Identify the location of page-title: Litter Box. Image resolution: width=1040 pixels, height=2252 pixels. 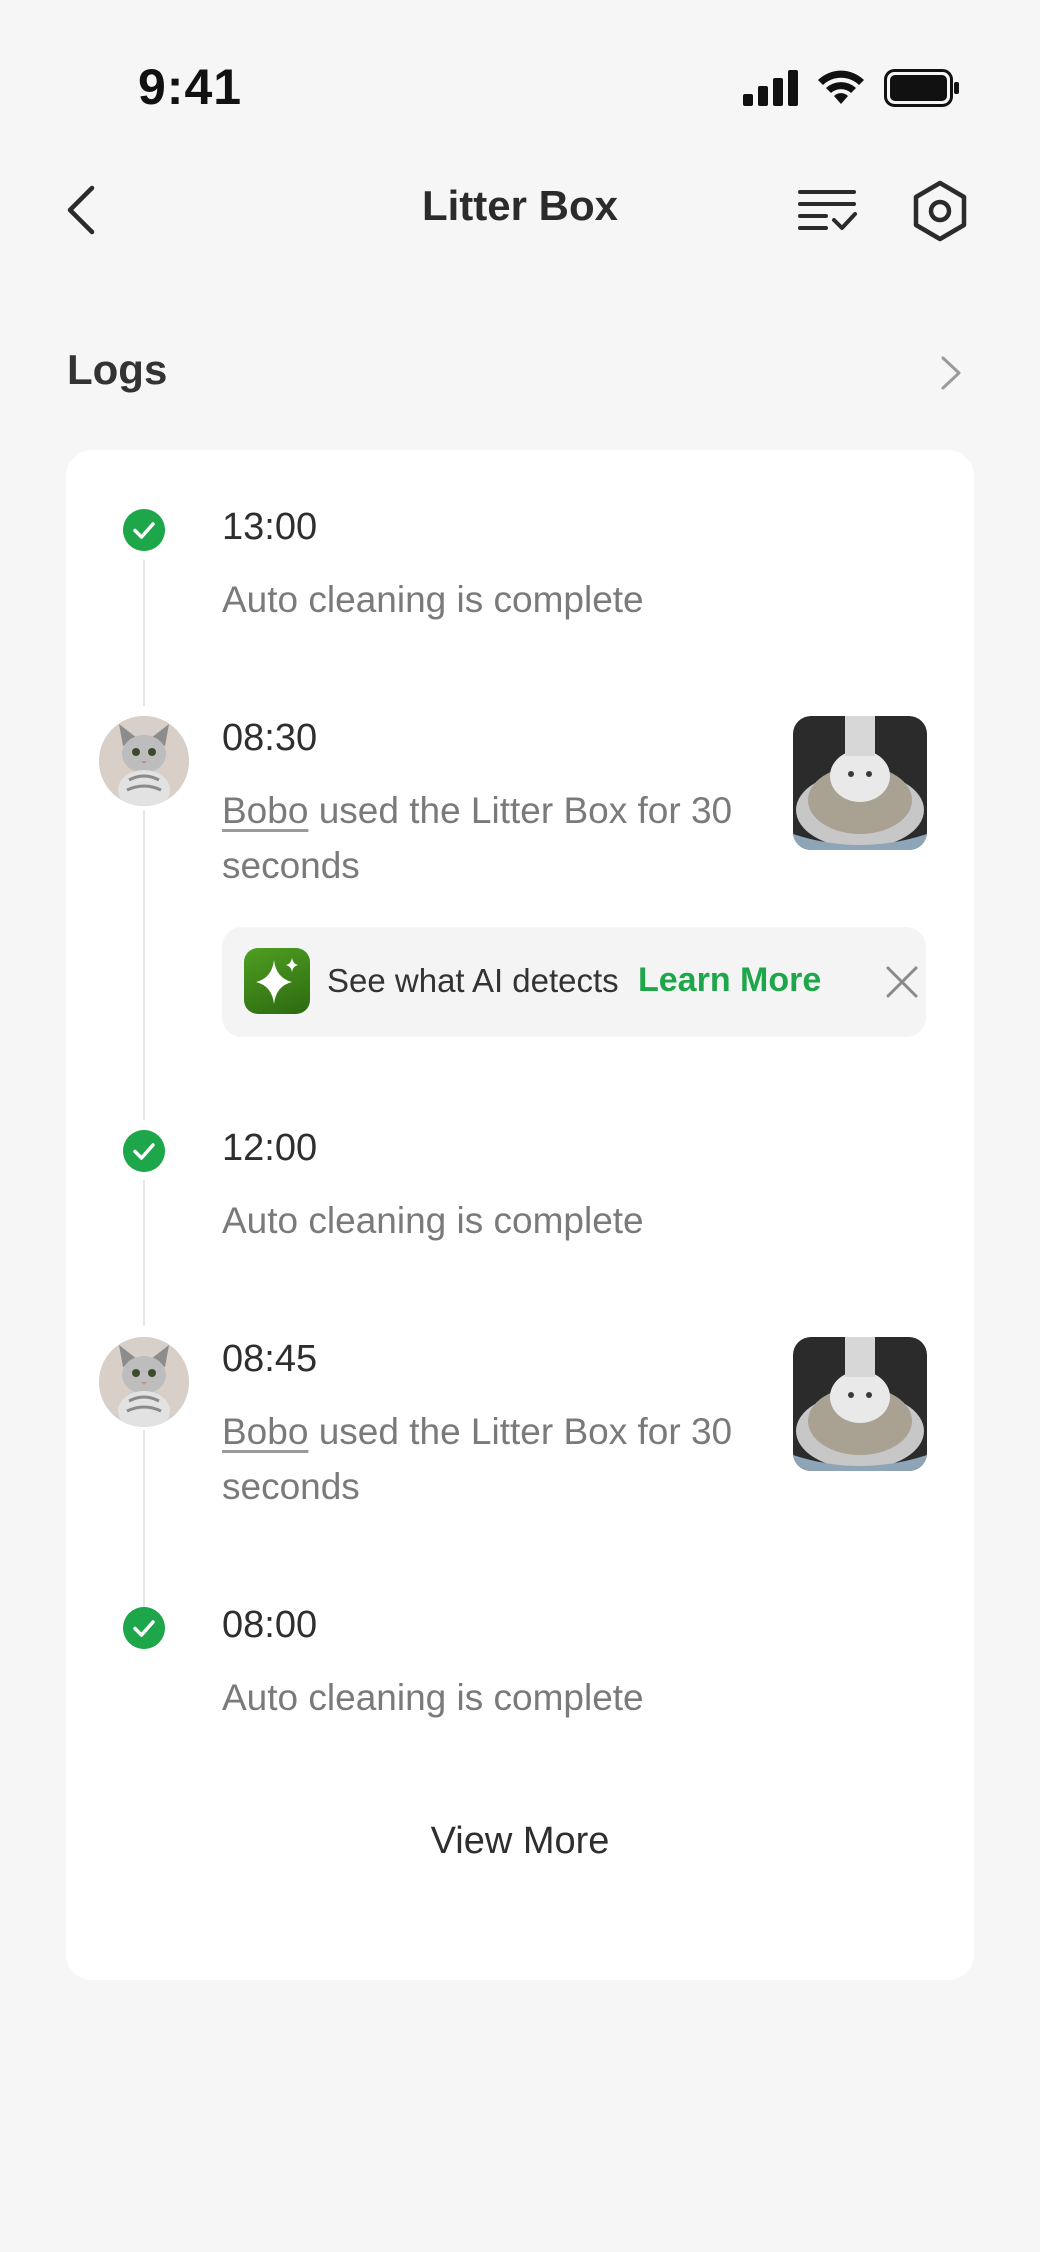
(519, 205).